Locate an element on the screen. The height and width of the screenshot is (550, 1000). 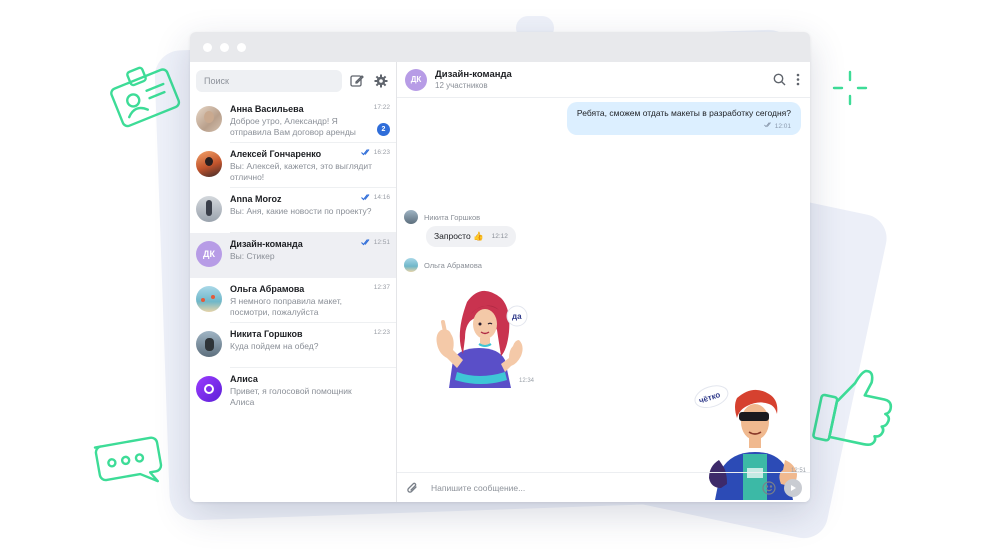
emoji-icon is located at coordinates (769, 487).